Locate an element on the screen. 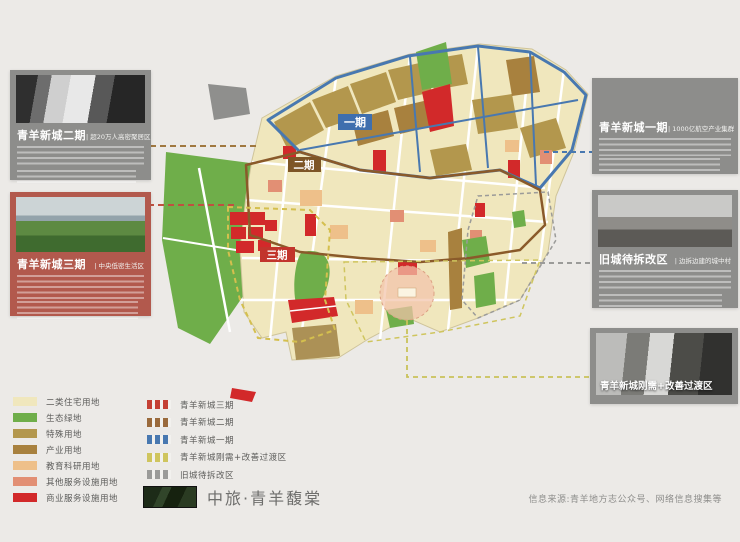 The width and height of the screenshot is (740, 542). legend-item: 产业用地 is located at coordinates (65, 450).